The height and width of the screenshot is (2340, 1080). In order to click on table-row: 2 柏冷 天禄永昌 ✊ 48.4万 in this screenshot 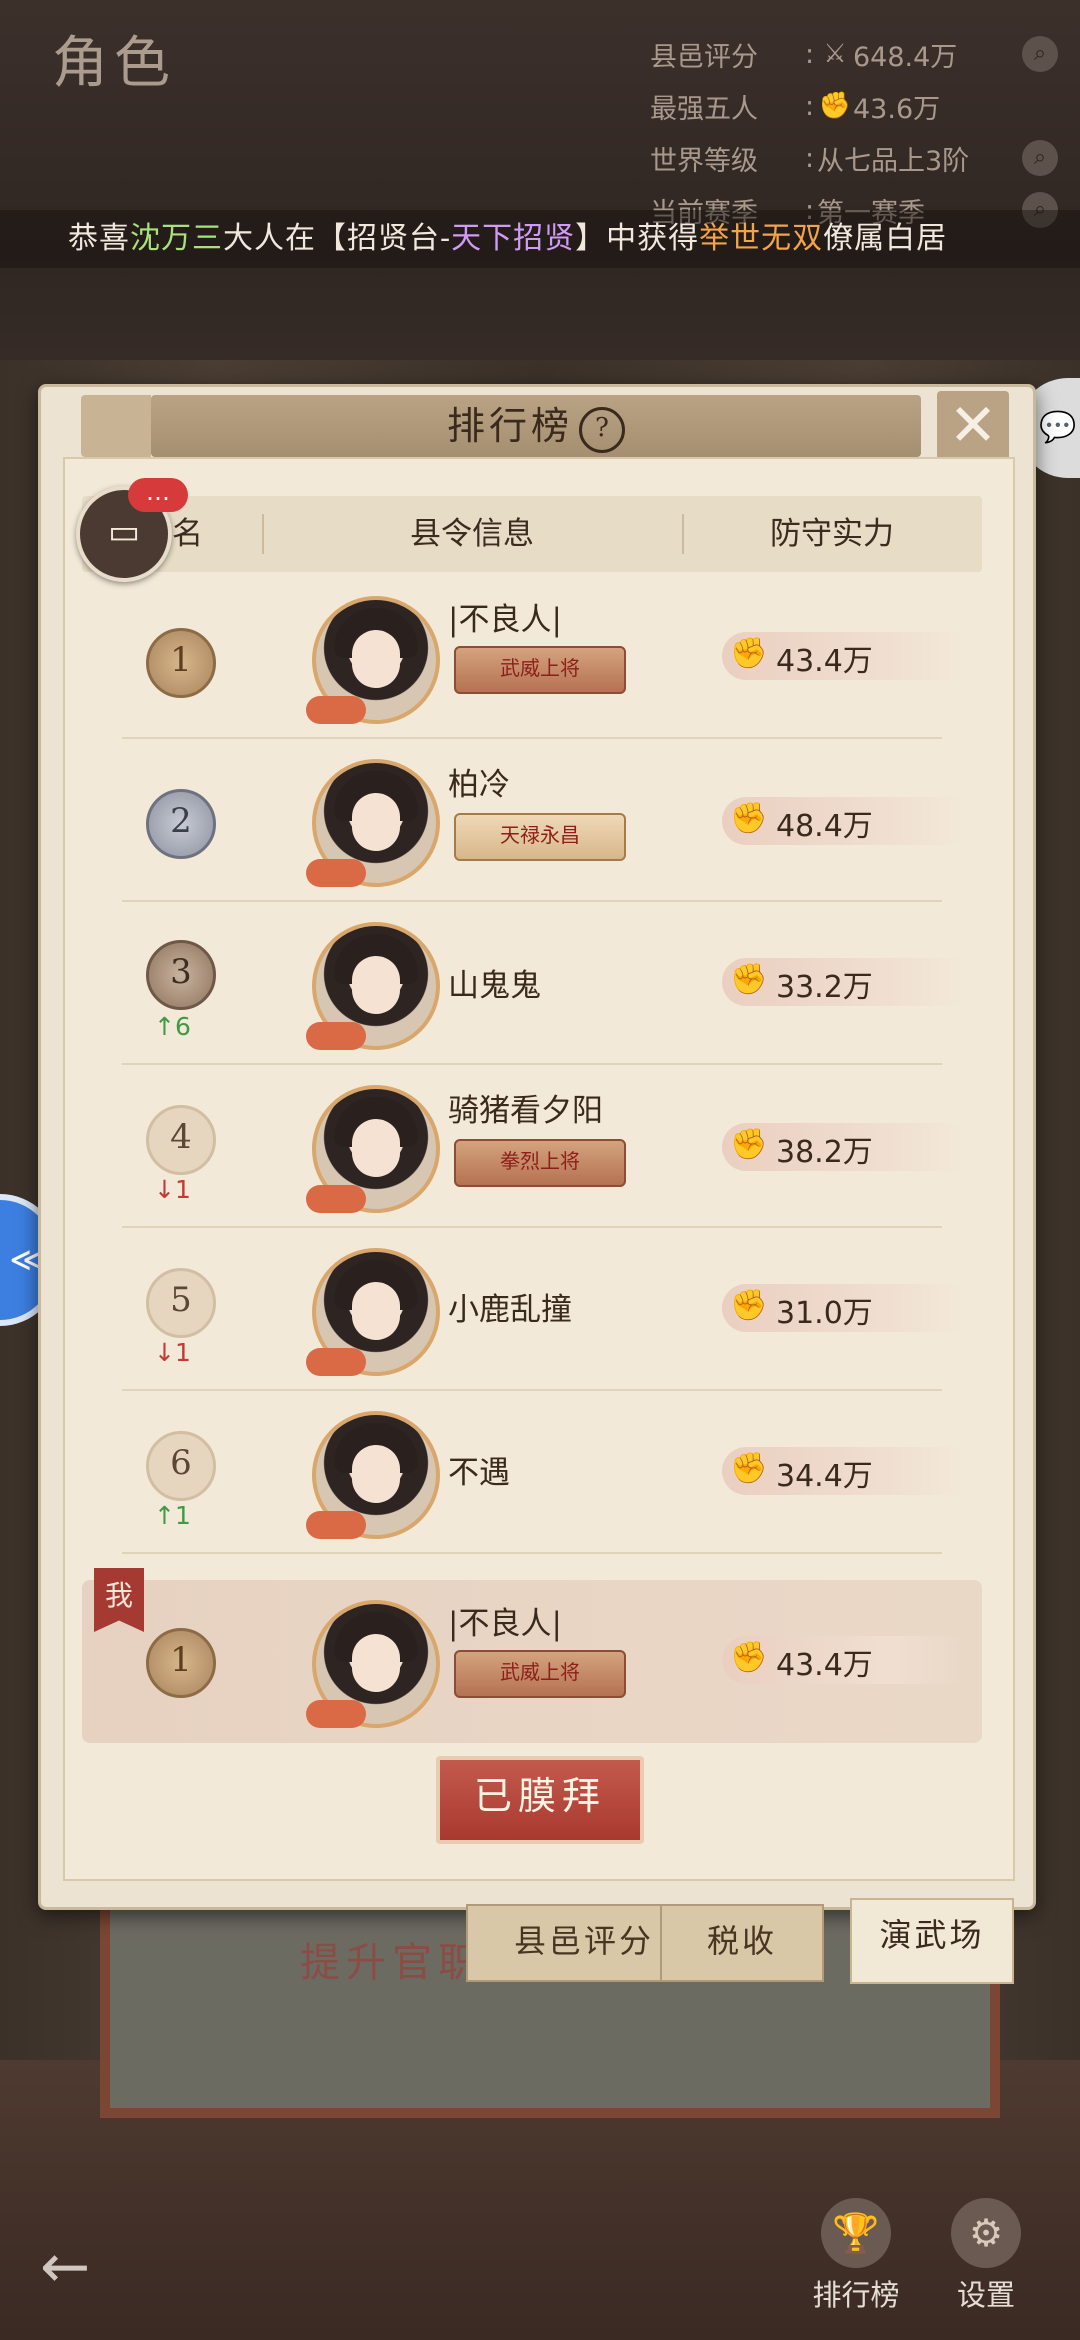, I will do `click(532, 820)`.